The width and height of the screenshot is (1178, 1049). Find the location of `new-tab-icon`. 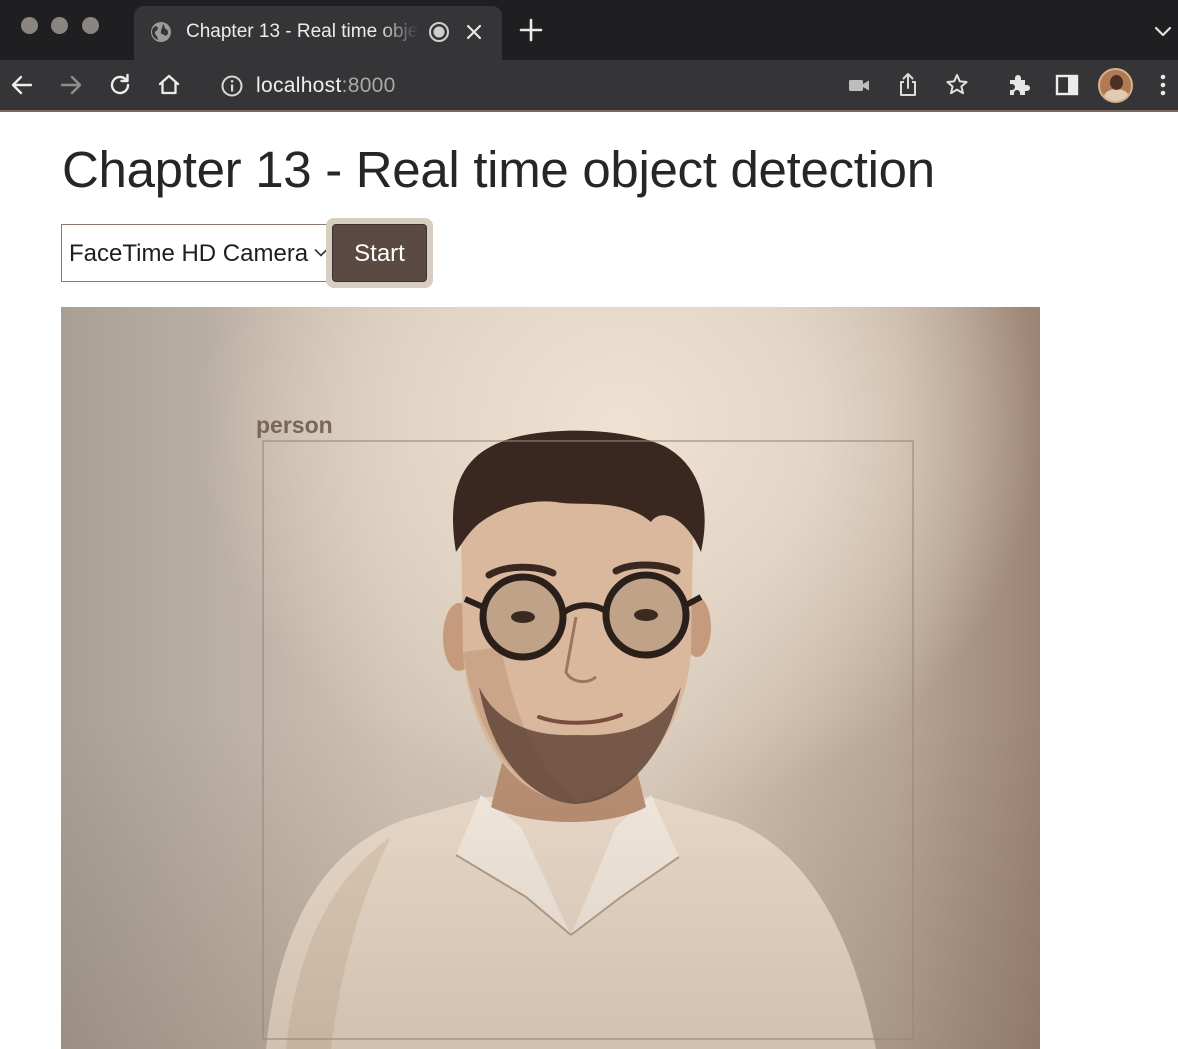

new-tab-icon is located at coordinates (531, 30).